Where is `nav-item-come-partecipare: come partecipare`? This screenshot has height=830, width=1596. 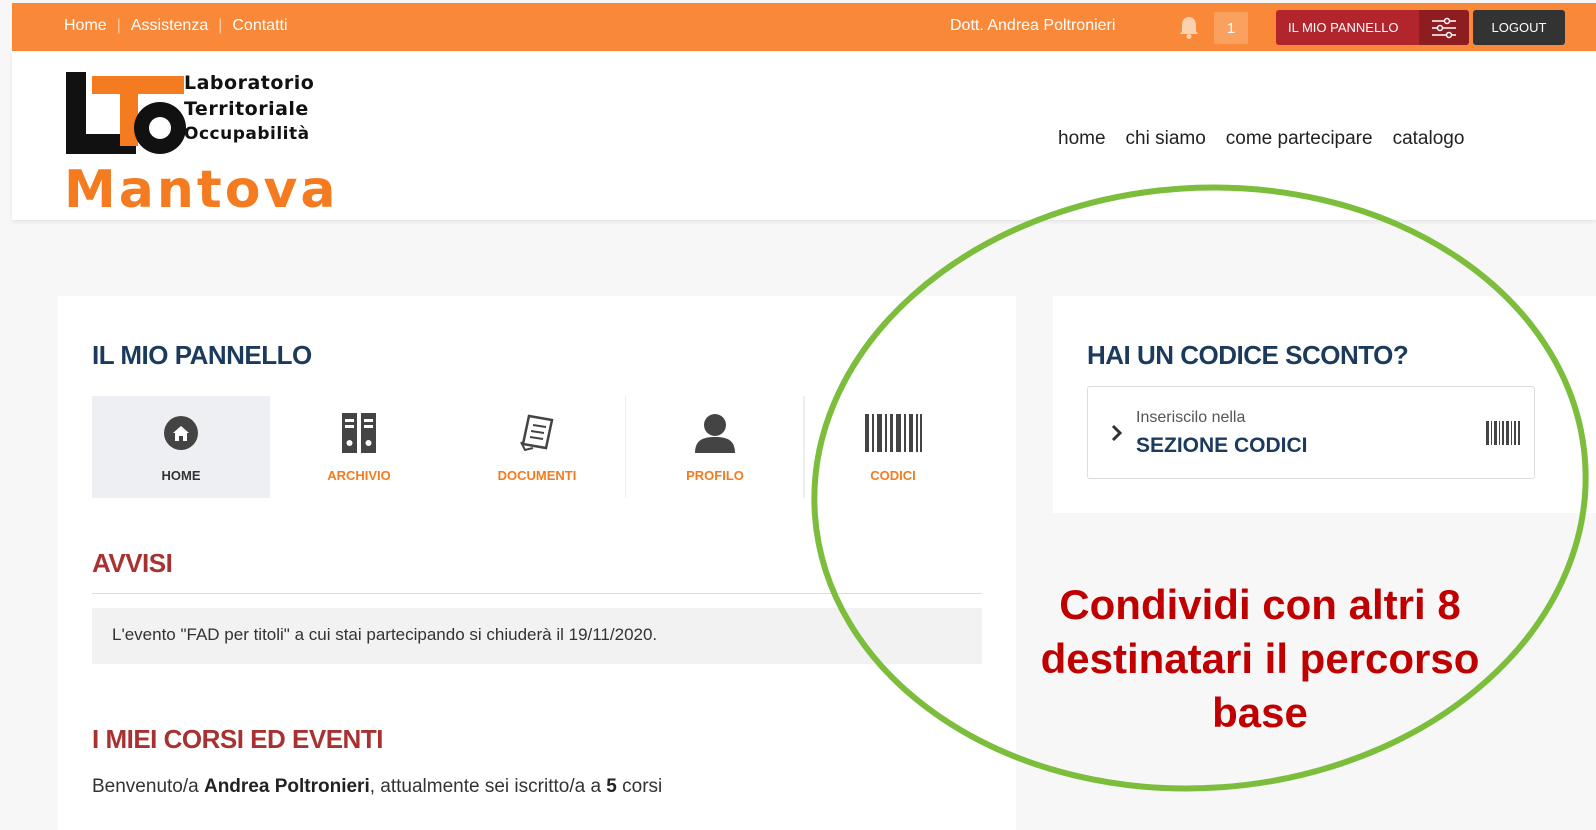
nav-item-come-partecipare: come partecipare is located at coordinates (1299, 139).